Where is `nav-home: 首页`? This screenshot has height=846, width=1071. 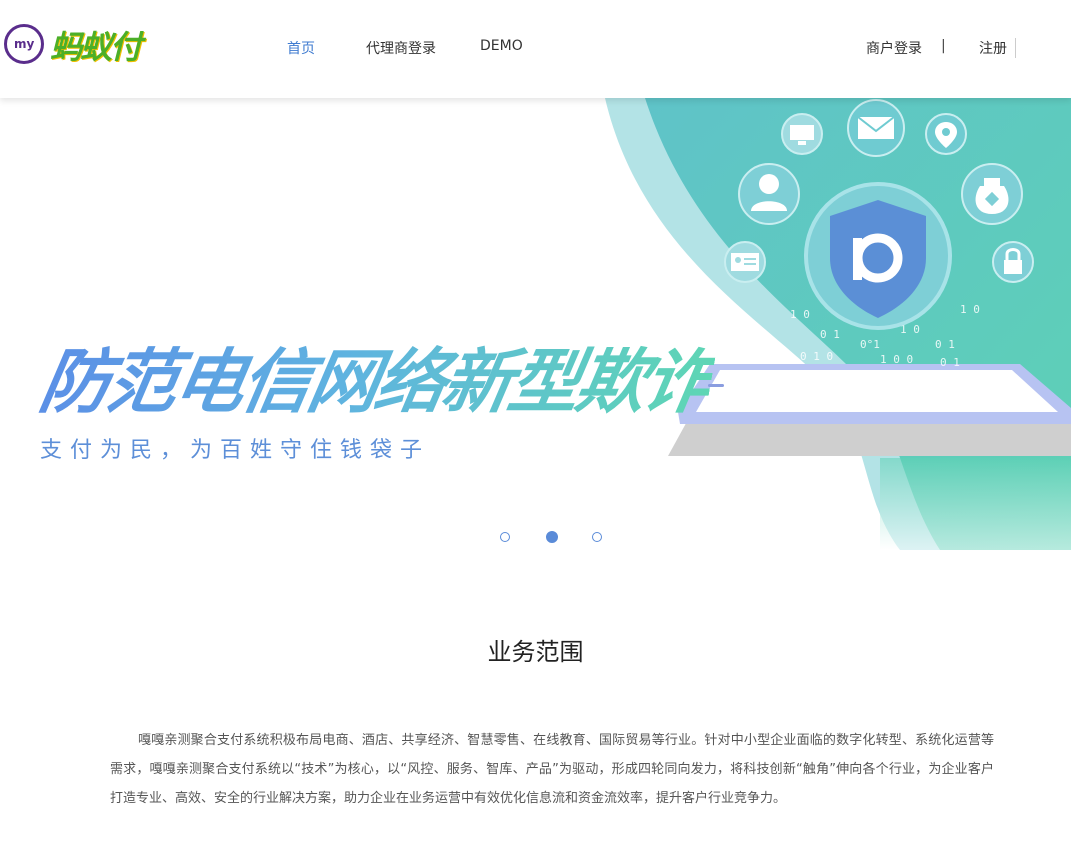 nav-home: 首页 is located at coordinates (301, 48).